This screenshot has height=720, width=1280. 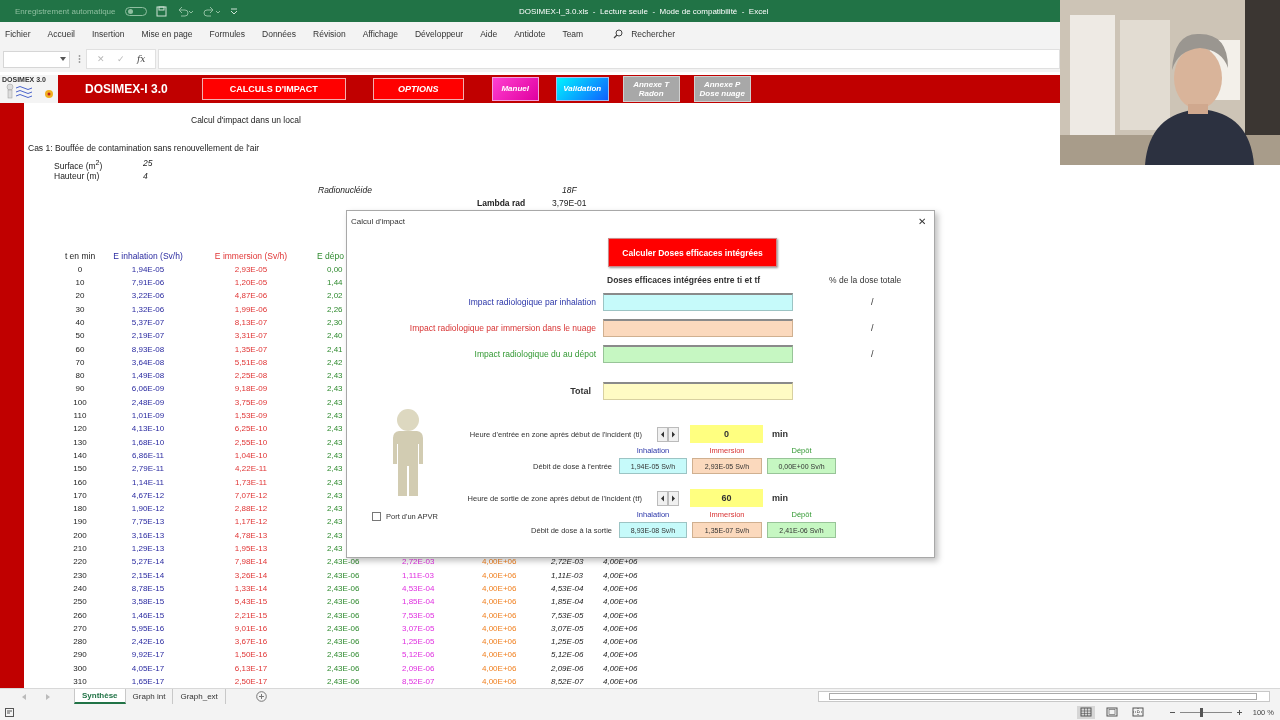 What do you see at coordinates (515, 89) in the screenshot?
I see `menu-button: Manuel` at bounding box center [515, 89].